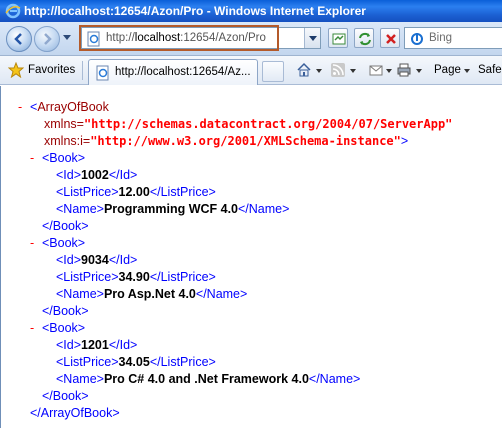  Describe the element at coordinates (67, 37) in the screenshot. I see `recent-pages-dropdown` at that location.